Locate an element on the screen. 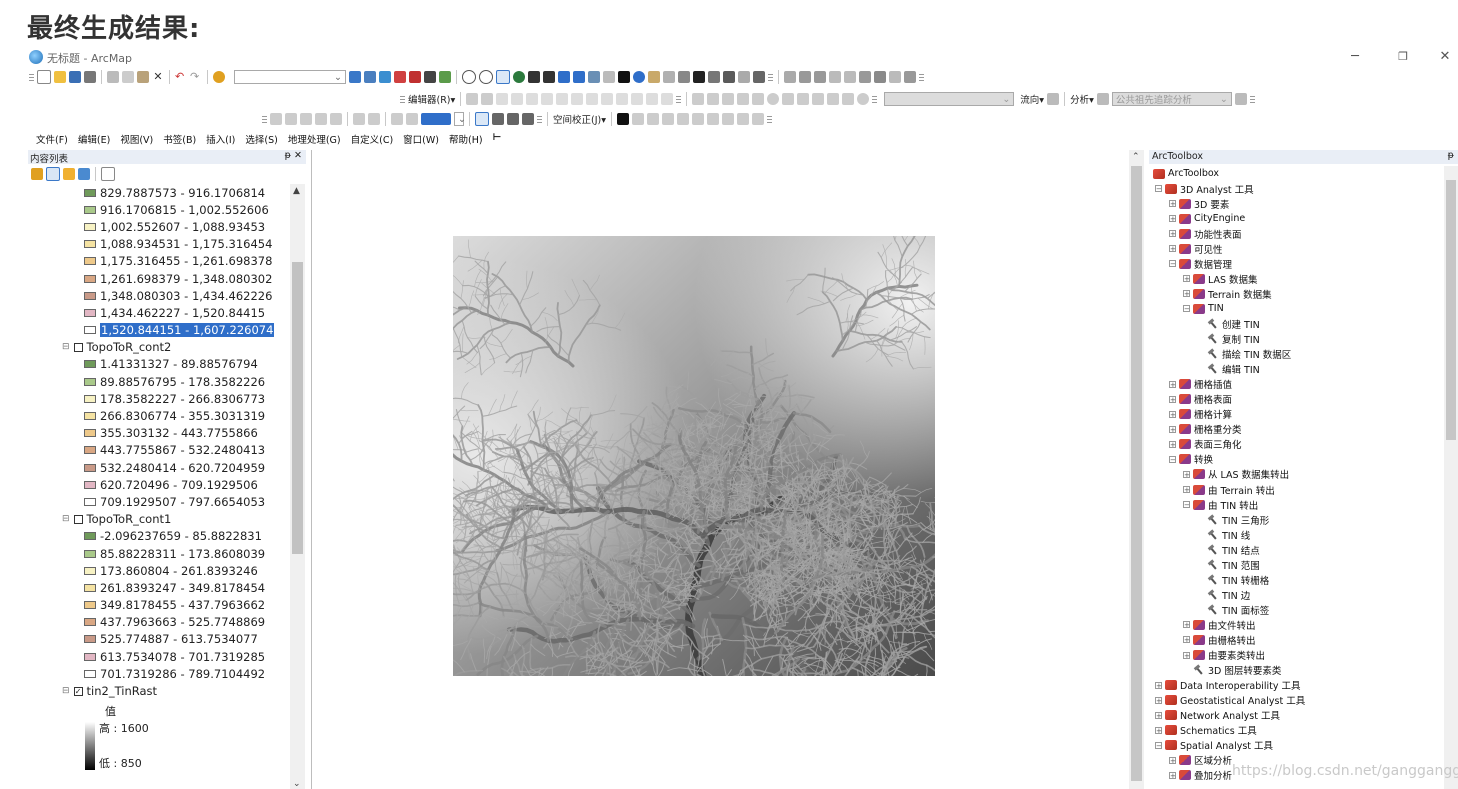  zoom-out-icon is located at coordinates (486, 77).